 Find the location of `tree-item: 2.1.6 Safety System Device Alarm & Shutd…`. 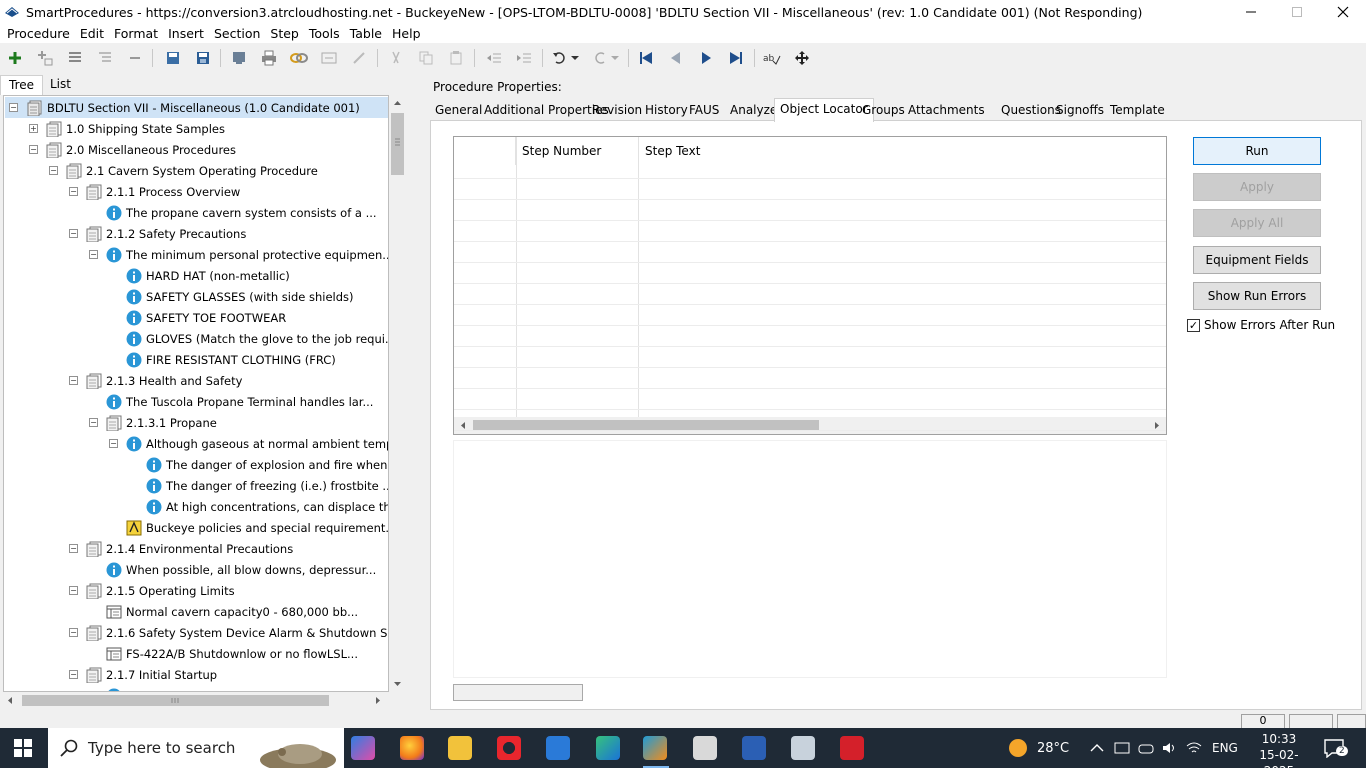

tree-item: 2.1.6 Safety System Device Alarm & Shutd… is located at coordinates (237, 632).